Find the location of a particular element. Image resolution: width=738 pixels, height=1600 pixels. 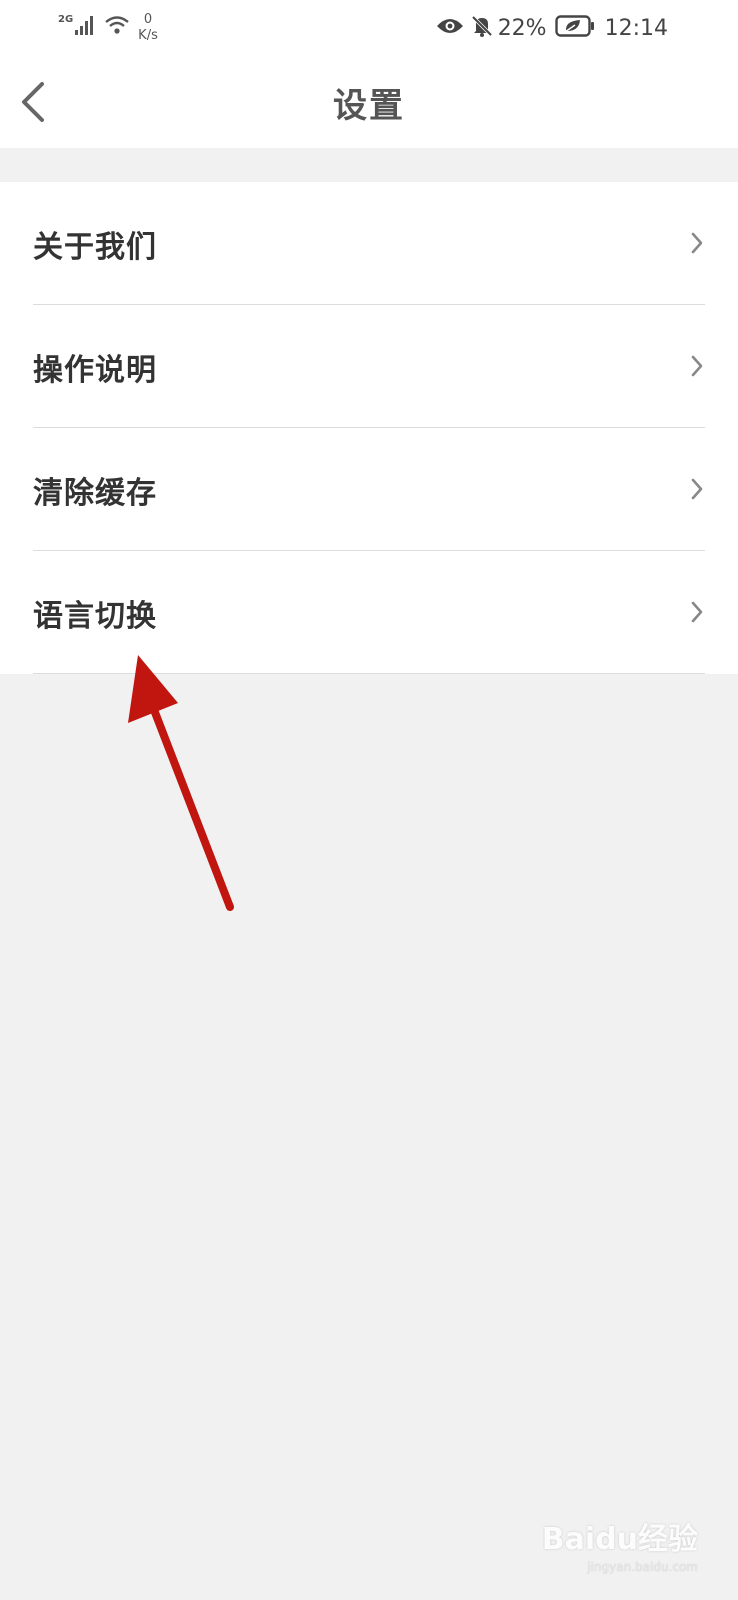

battery-saver-icon is located at coordinates (574, 28).